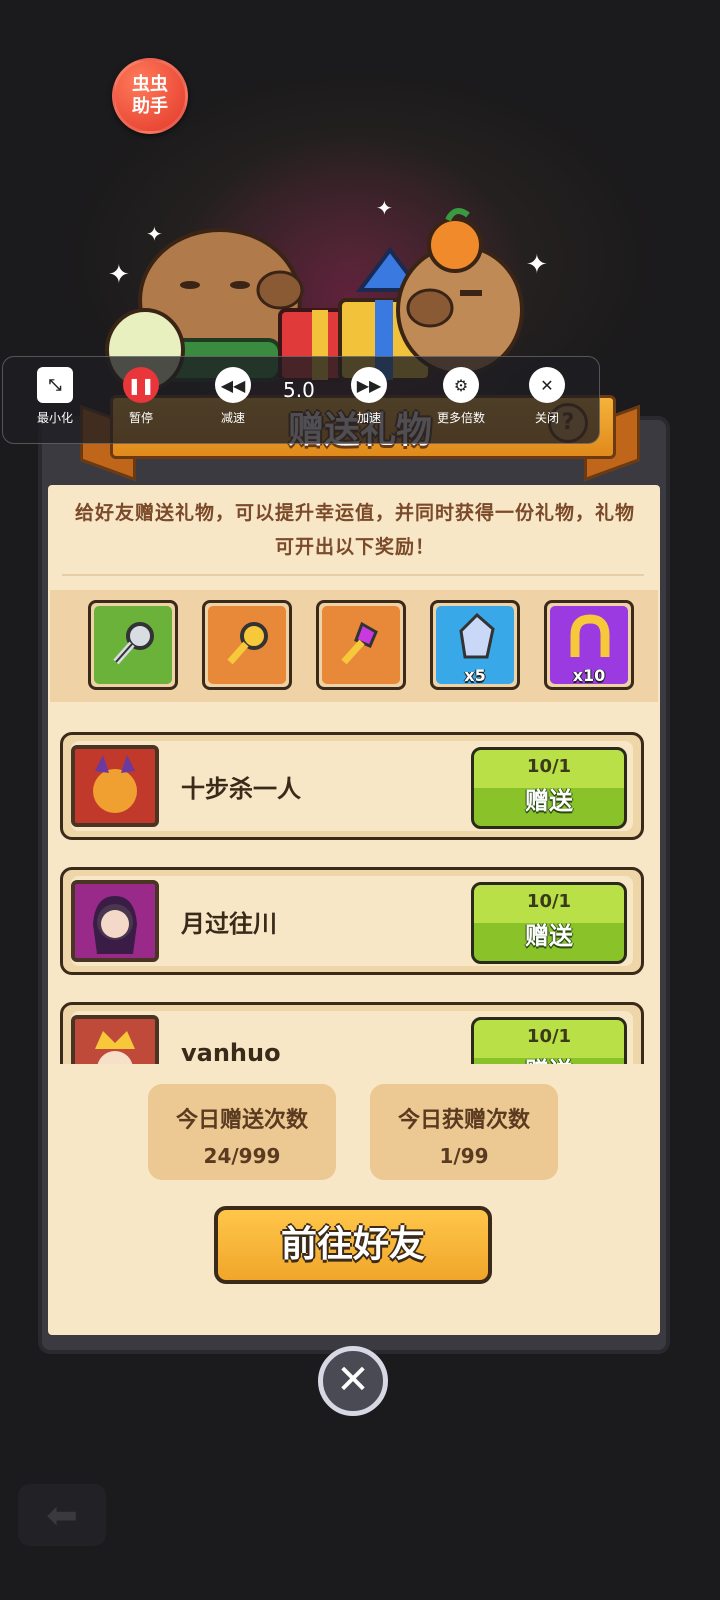 The image size is (720, 1600). I want to click on horseshoe-icon, so click(590, 635).